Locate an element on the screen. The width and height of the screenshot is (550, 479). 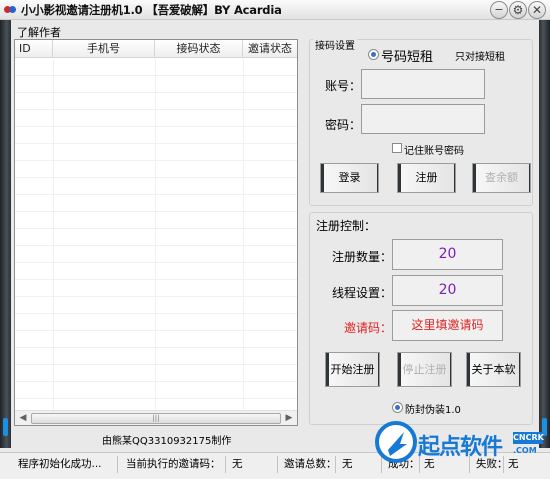
register-control-title: 注册控制： is located at coordinates (346, 225).